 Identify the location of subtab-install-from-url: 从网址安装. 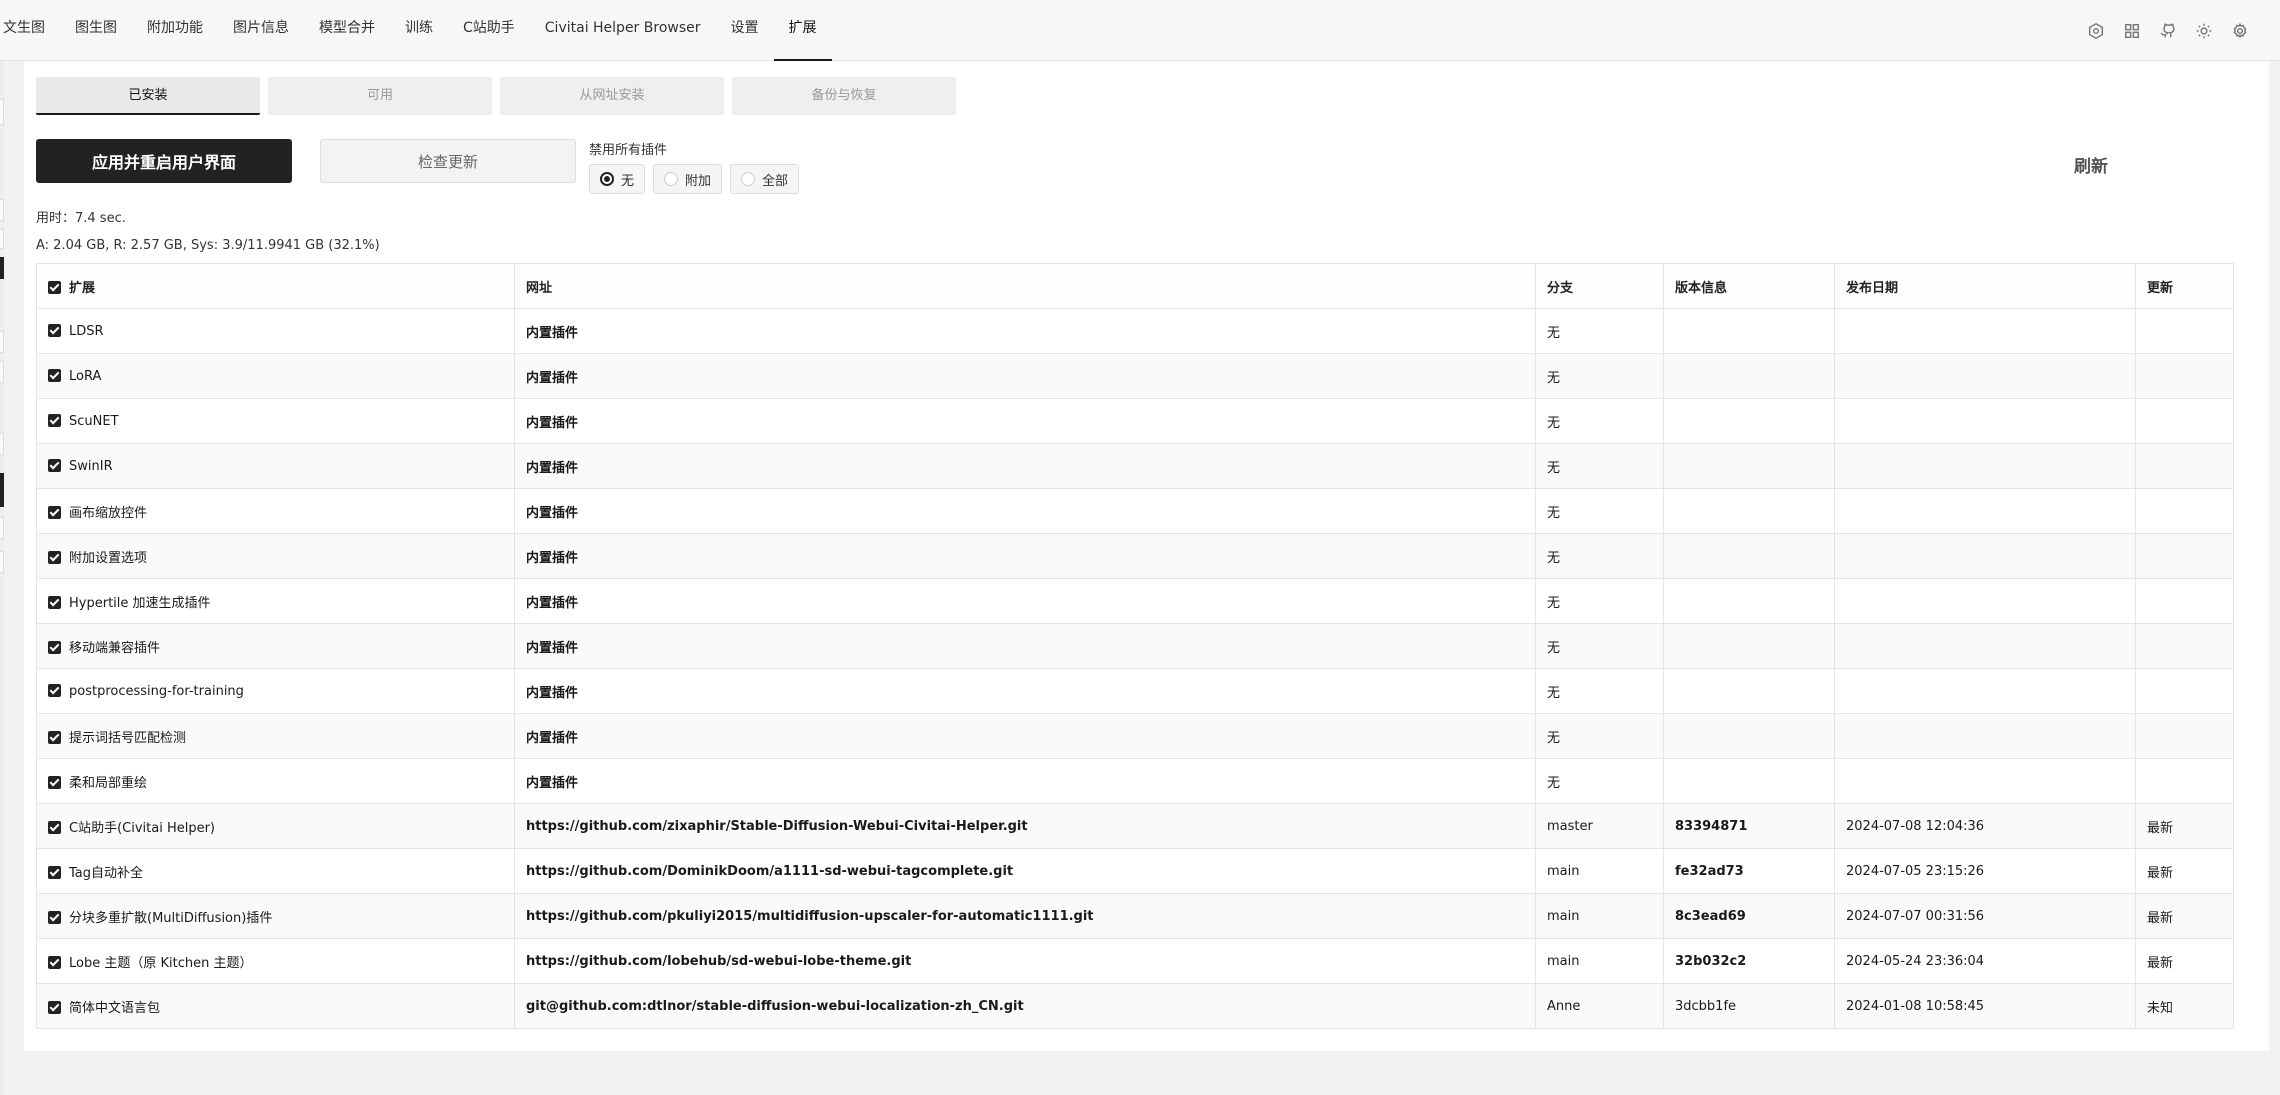
(612, 96).